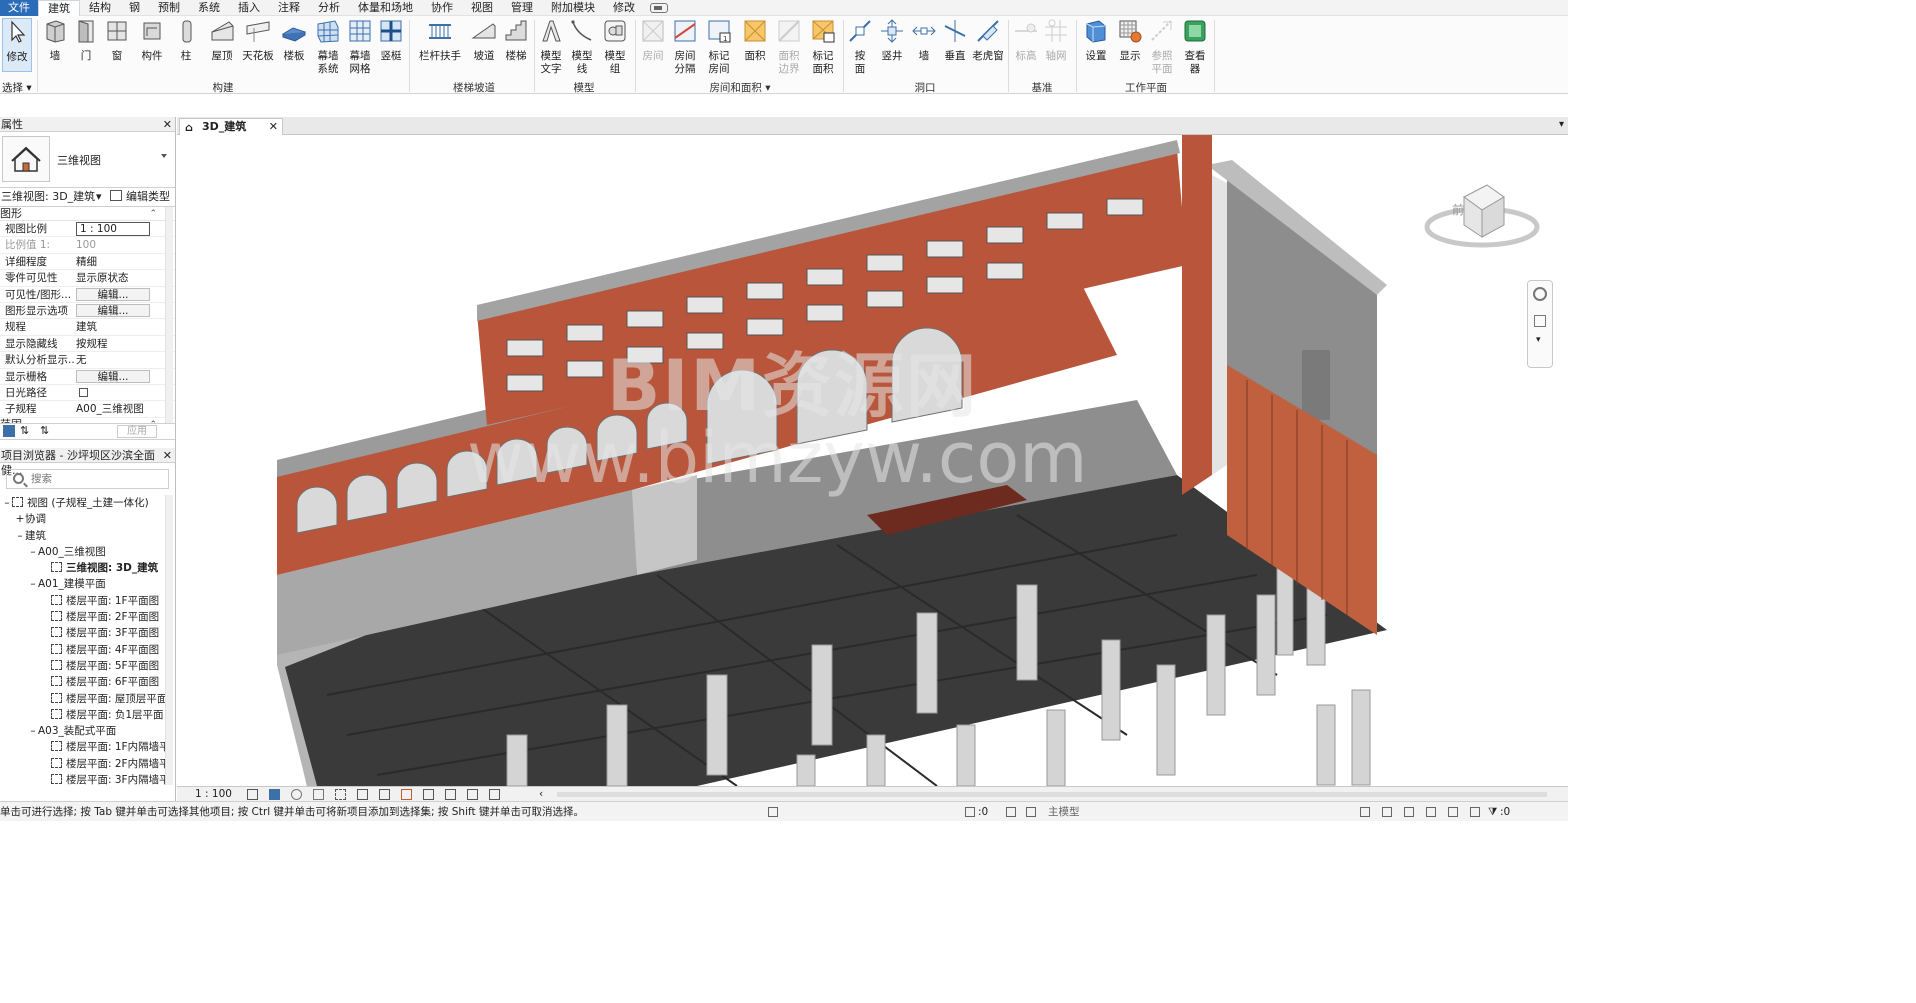  What do you see at coordinates (249, 8) in the screenshot?
I see `menu-insert: 插入` at bounding box center [249, 8].